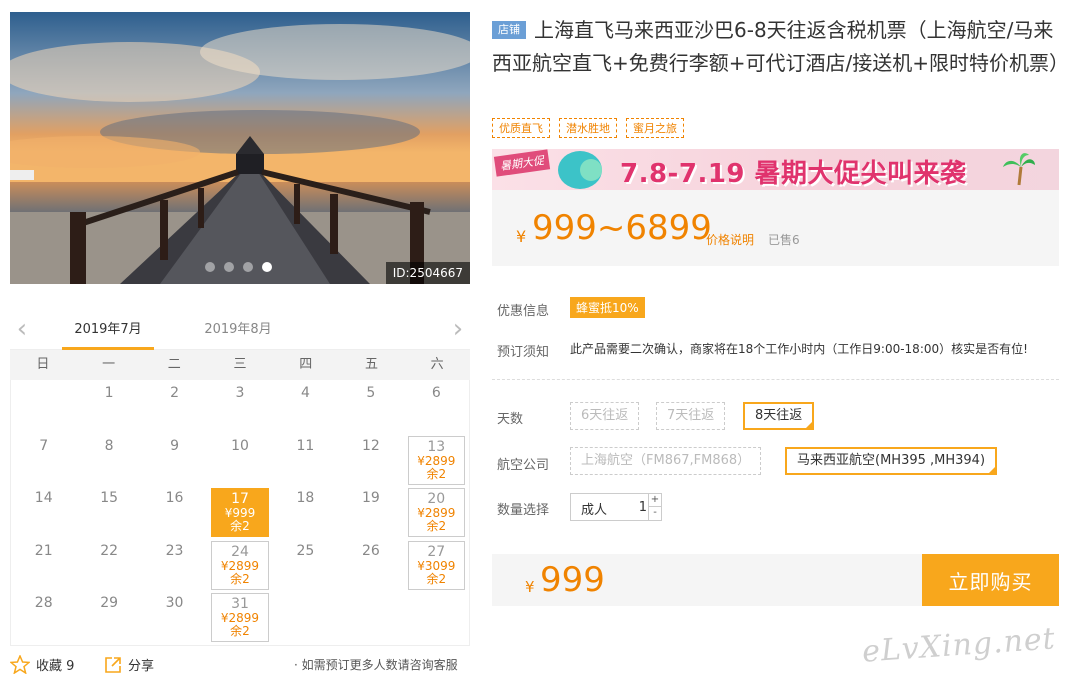 Image resolution: width=1066 pixels, height=680 pixels. What do you see at coordinates (240, 445) in the screenshot?
I see `day-number: 10` at bounding box center [240, 445].